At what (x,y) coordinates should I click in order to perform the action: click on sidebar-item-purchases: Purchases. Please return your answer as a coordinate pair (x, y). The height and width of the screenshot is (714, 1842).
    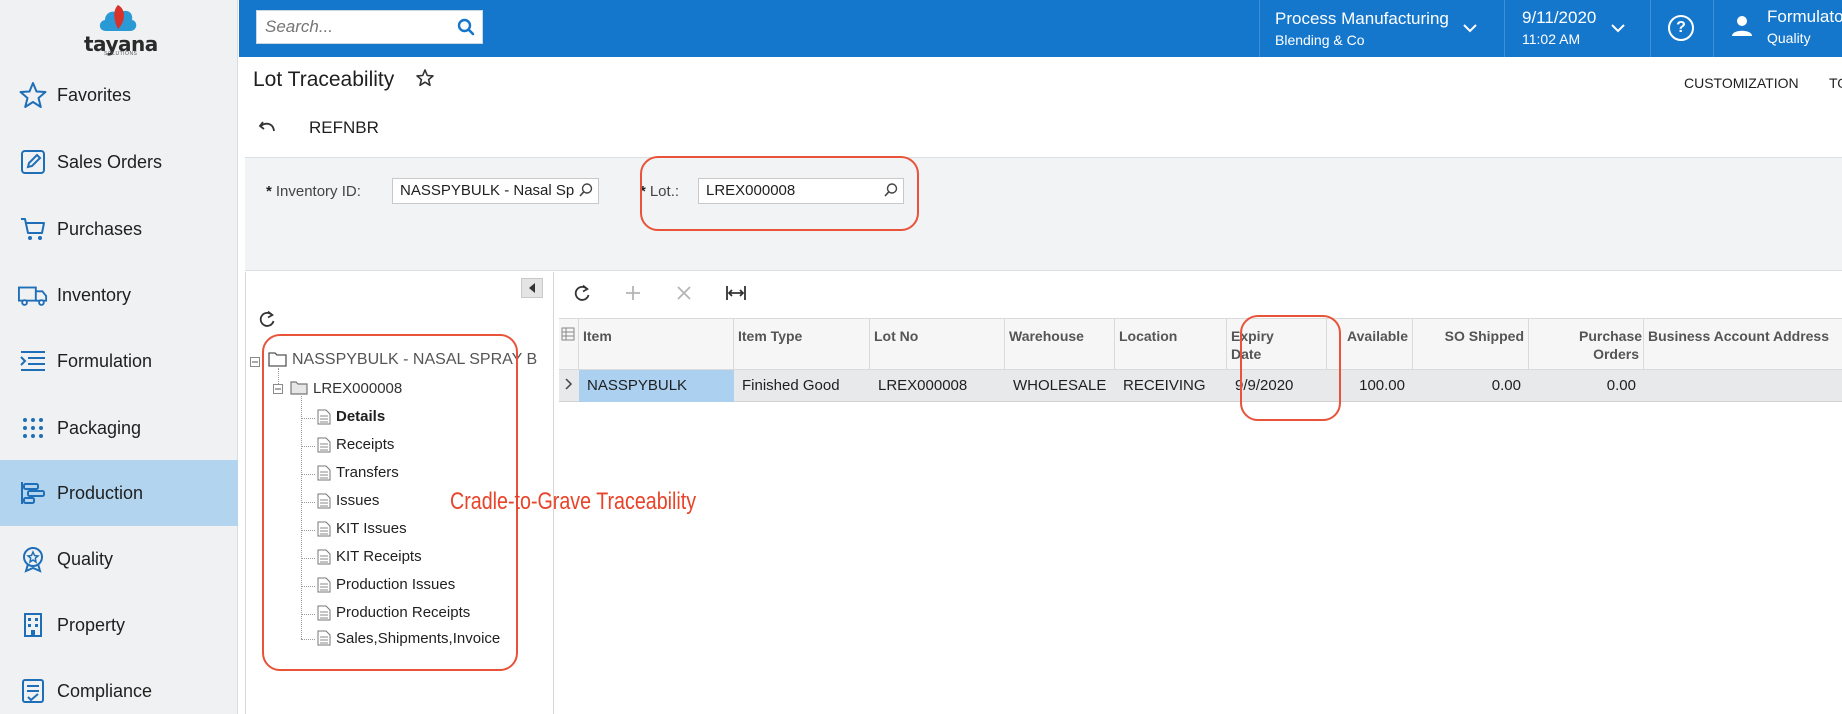
    Looking at the image, I should click on (119, 229).